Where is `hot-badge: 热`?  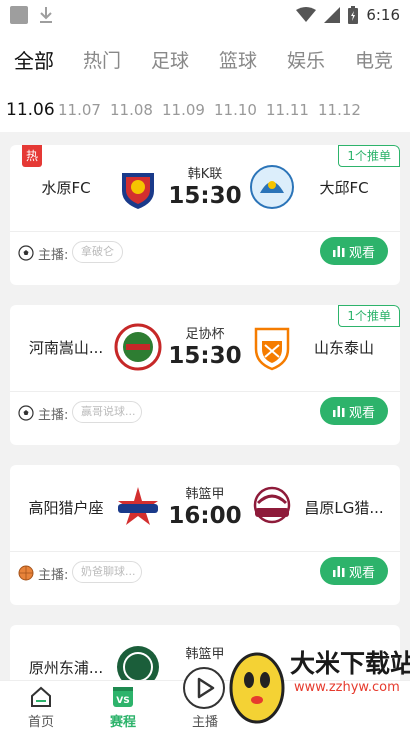 hot-badge: 热 is located at coordinates (32, 156).